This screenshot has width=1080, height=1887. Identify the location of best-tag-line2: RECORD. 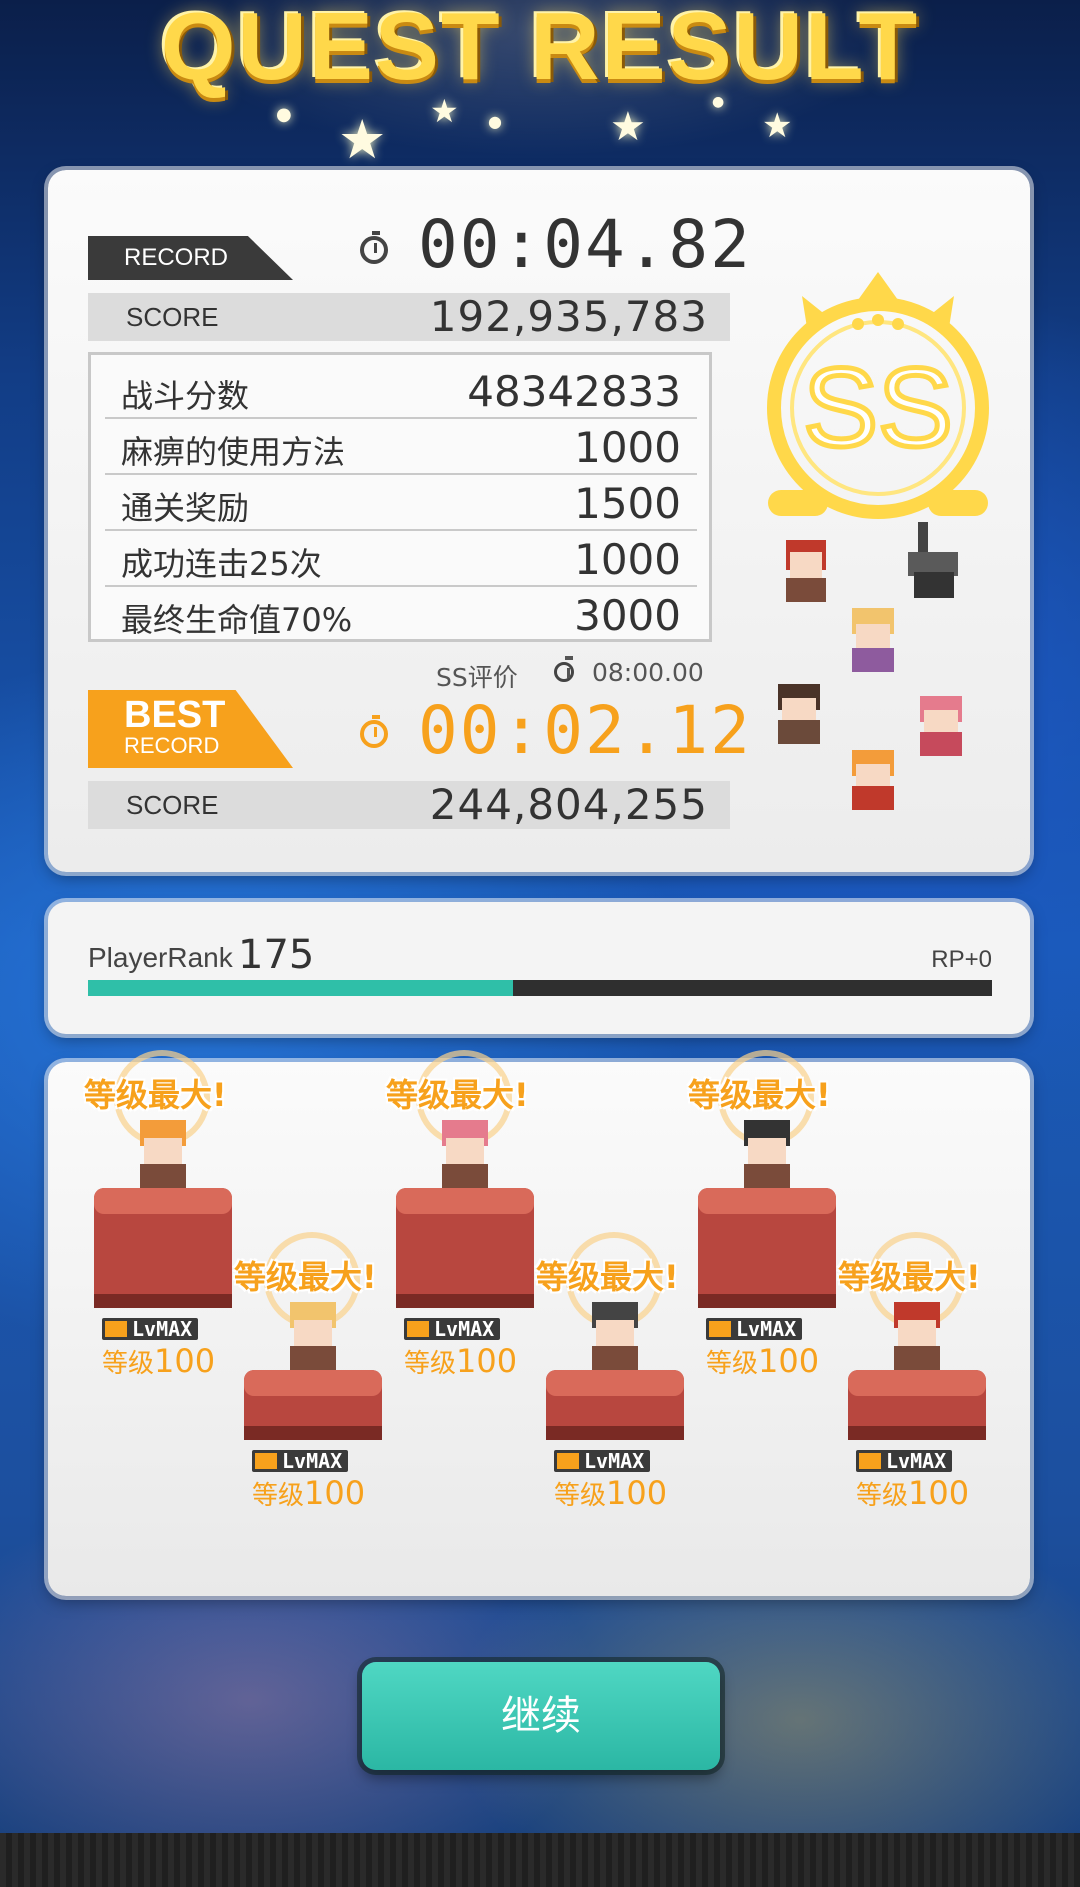
(172, 745).